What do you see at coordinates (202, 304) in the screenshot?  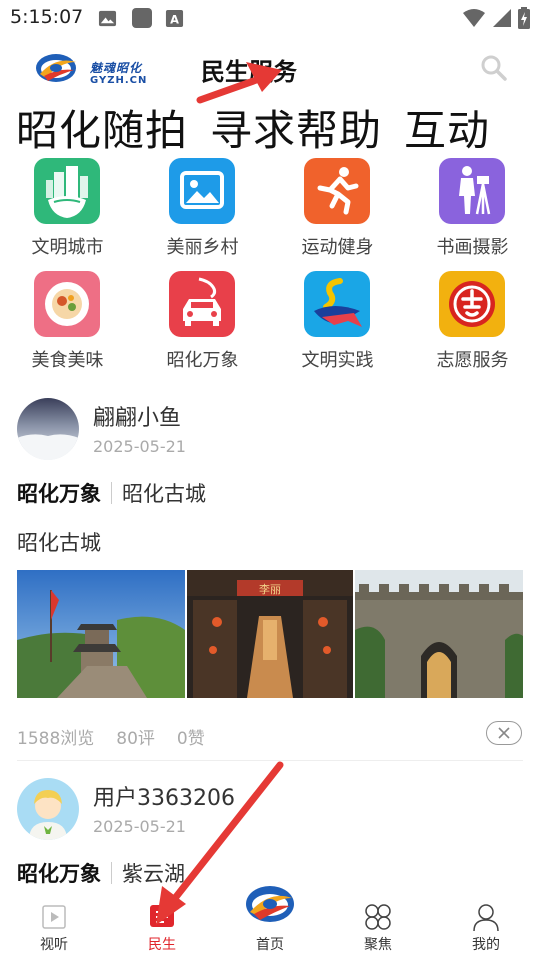 I see `car-map-icon` at bounding box center [202, 304].